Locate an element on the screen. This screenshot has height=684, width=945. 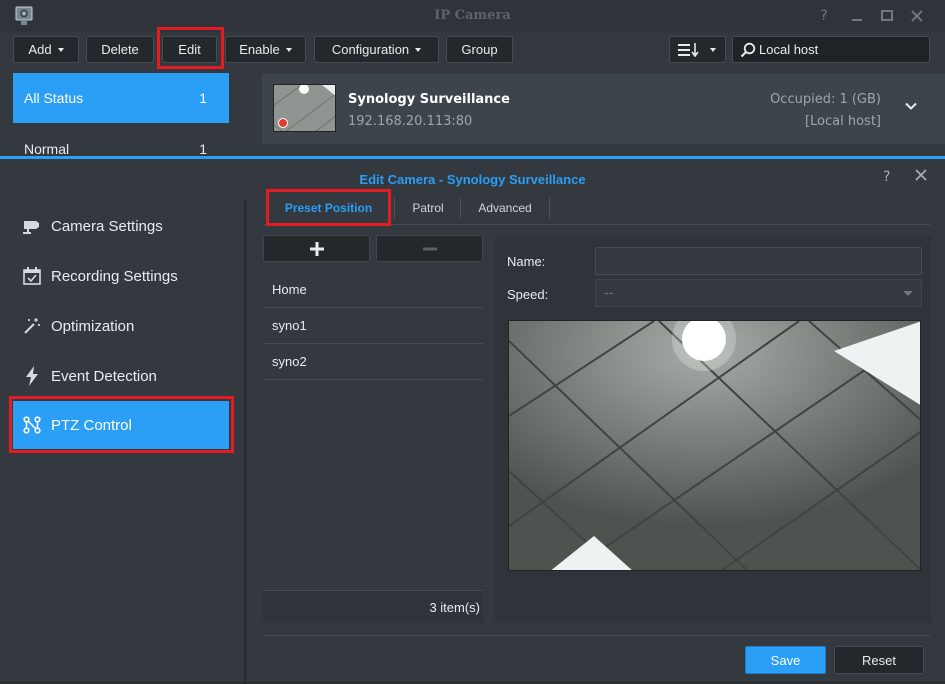
item-count: 3 item(s) is located at coordinates (454, 607).